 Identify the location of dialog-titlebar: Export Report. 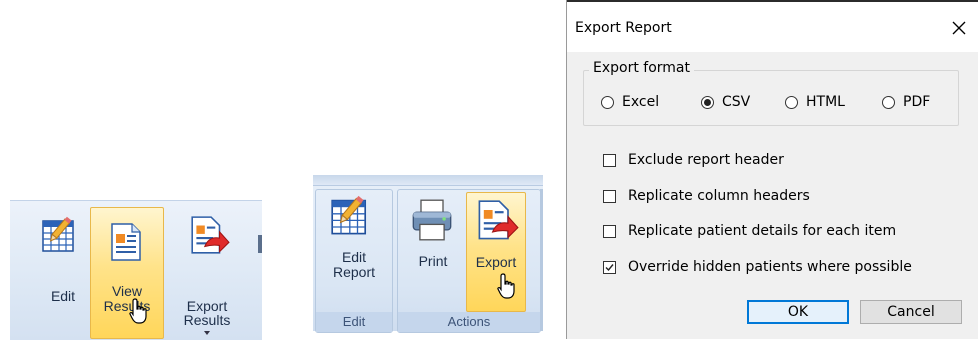
(772, 26).